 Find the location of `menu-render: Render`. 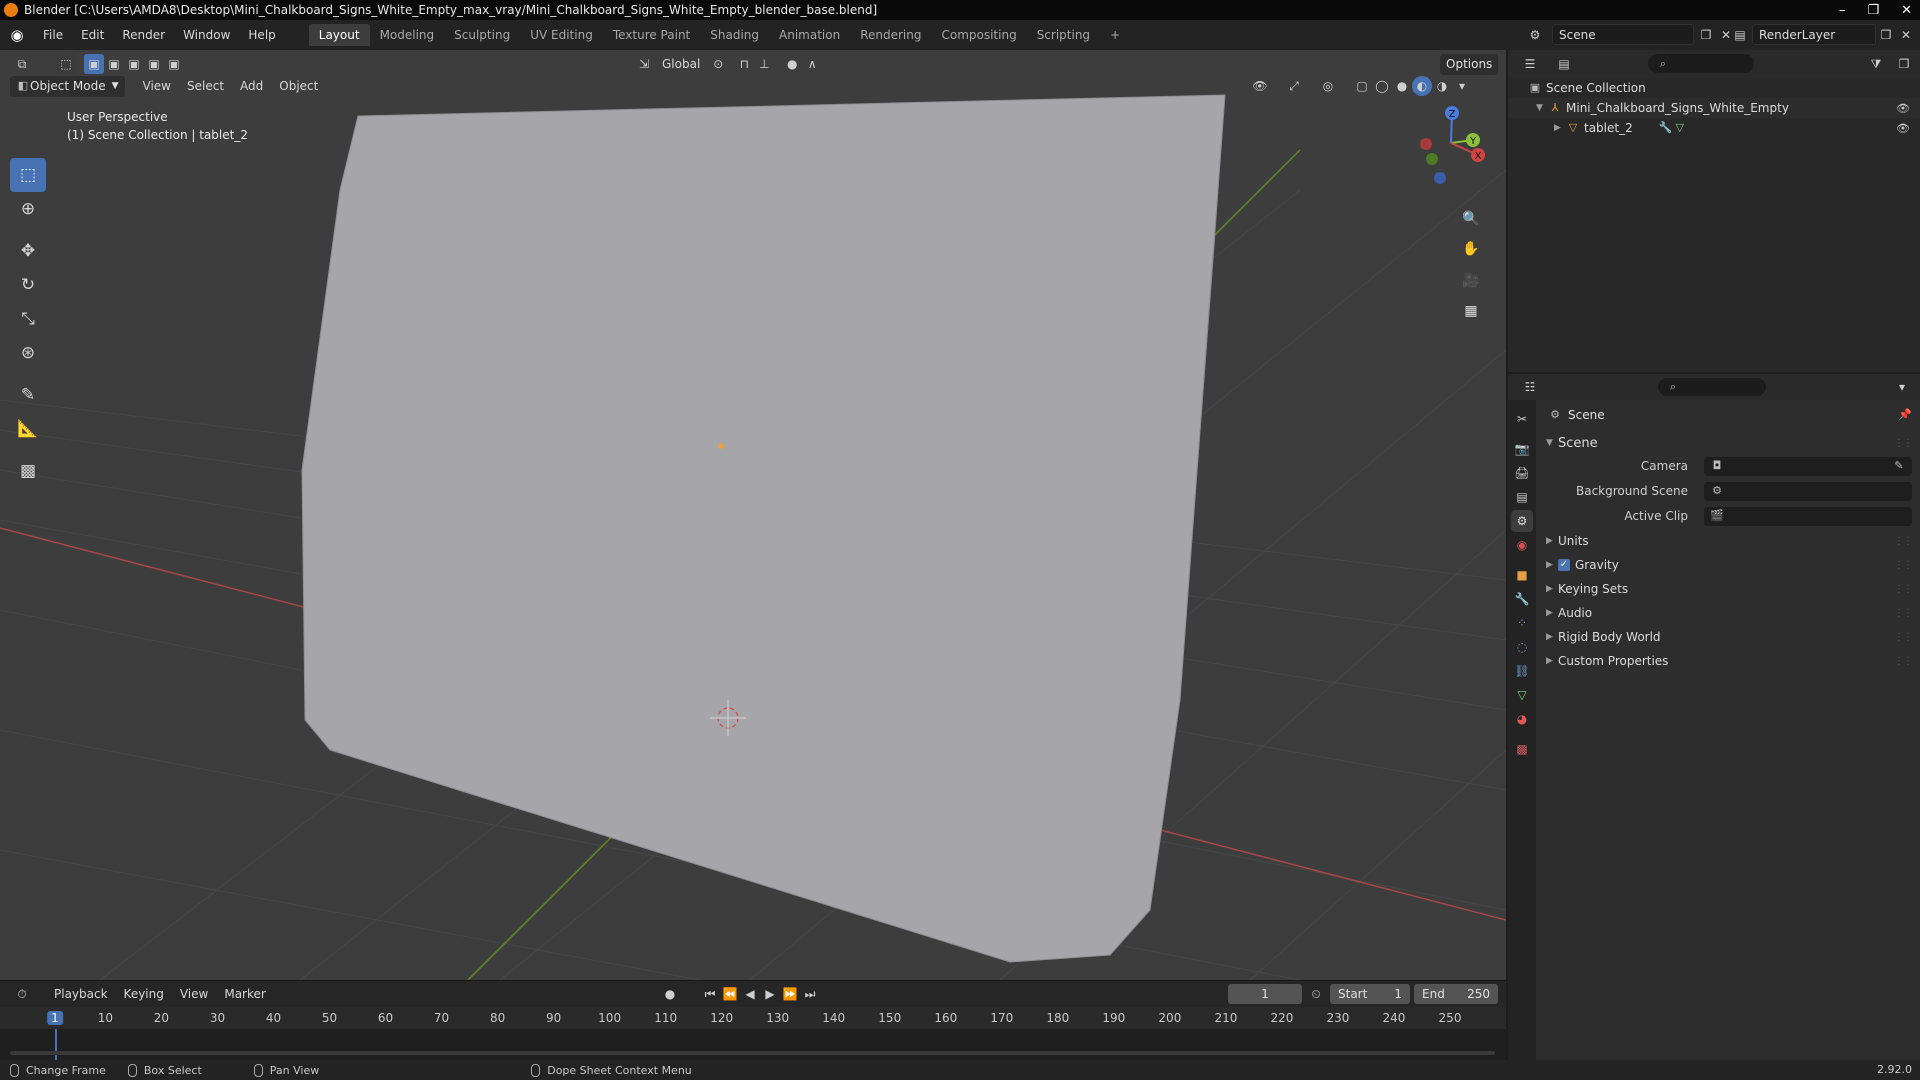

menu-render: Render is located at coordinates (143, 35).